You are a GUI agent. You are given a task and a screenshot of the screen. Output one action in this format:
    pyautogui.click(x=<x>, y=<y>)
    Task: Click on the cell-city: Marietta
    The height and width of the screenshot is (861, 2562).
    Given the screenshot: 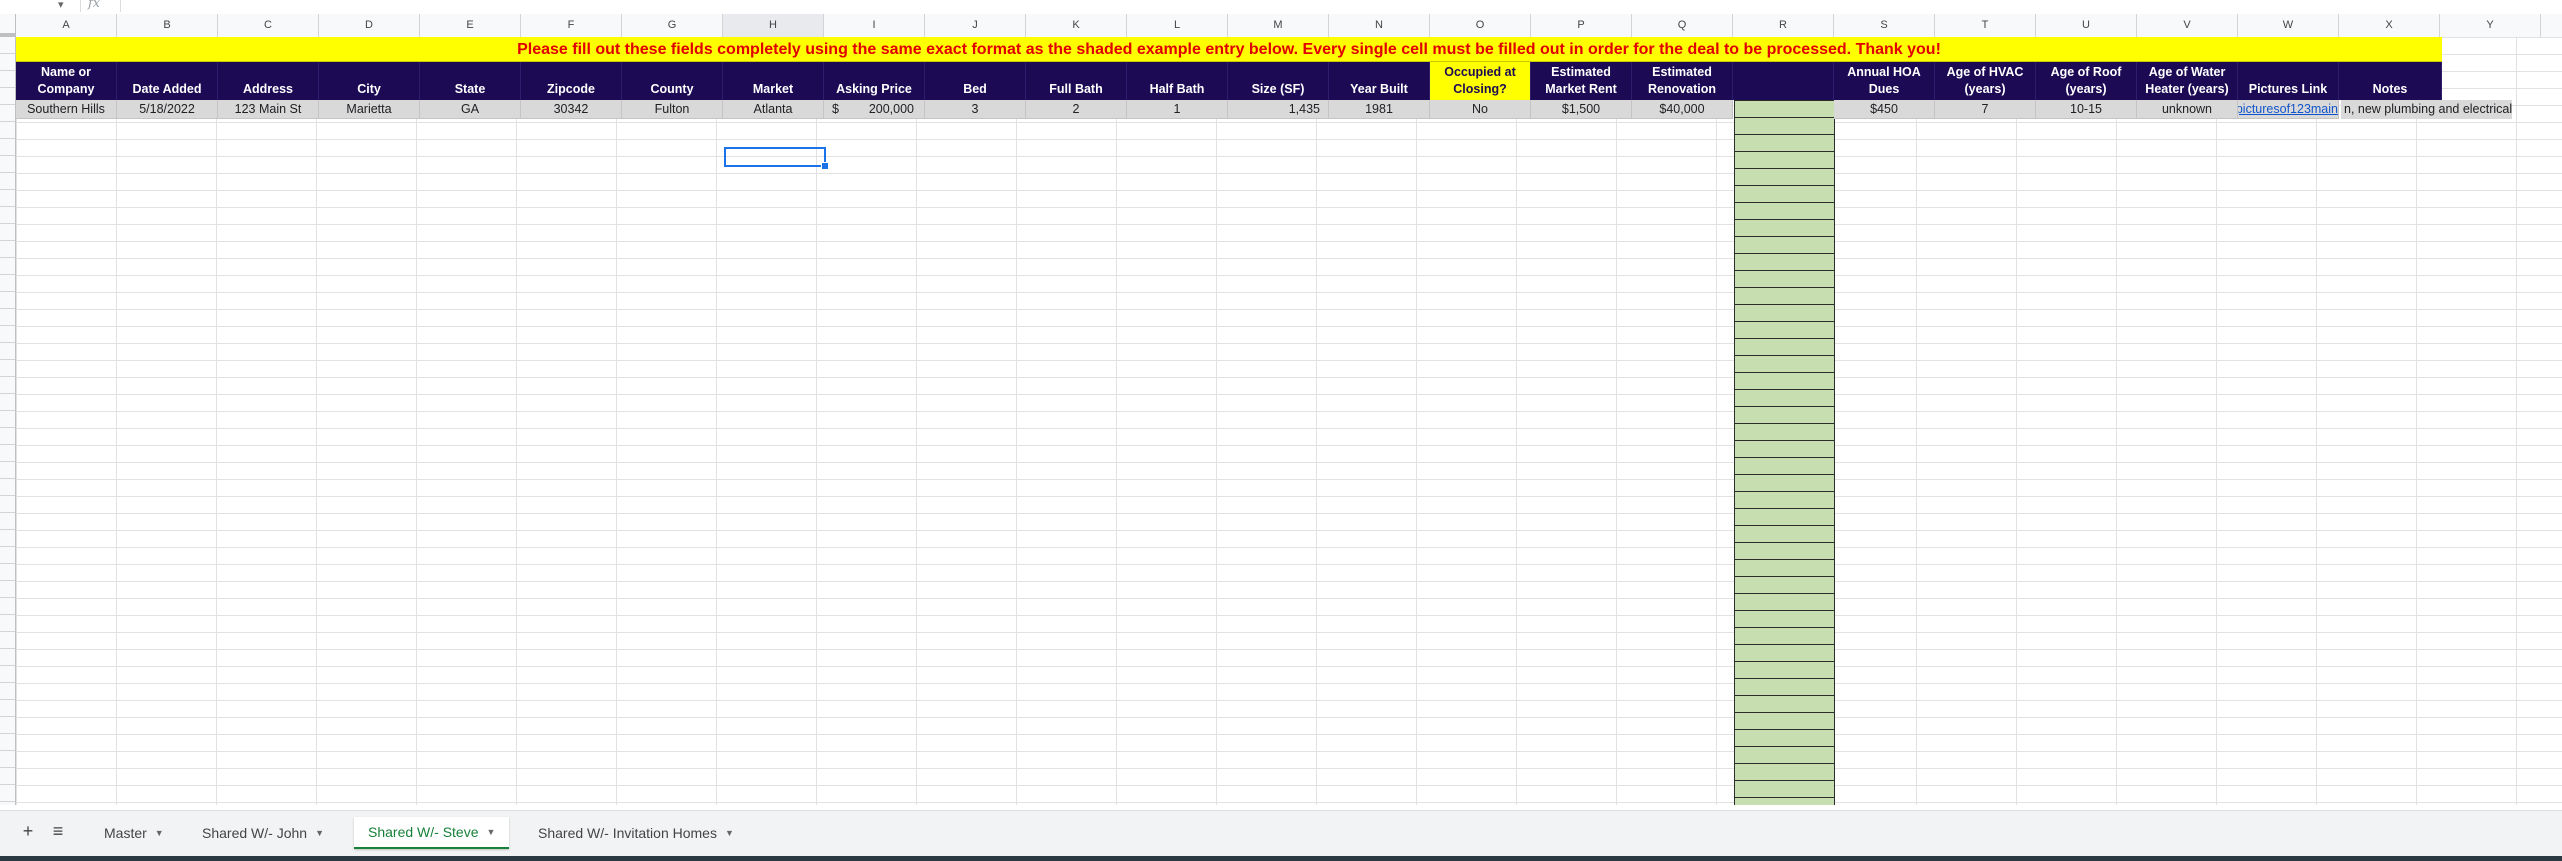 What is the action you would take?
    pyautogui.click(x=369, y=109)
    